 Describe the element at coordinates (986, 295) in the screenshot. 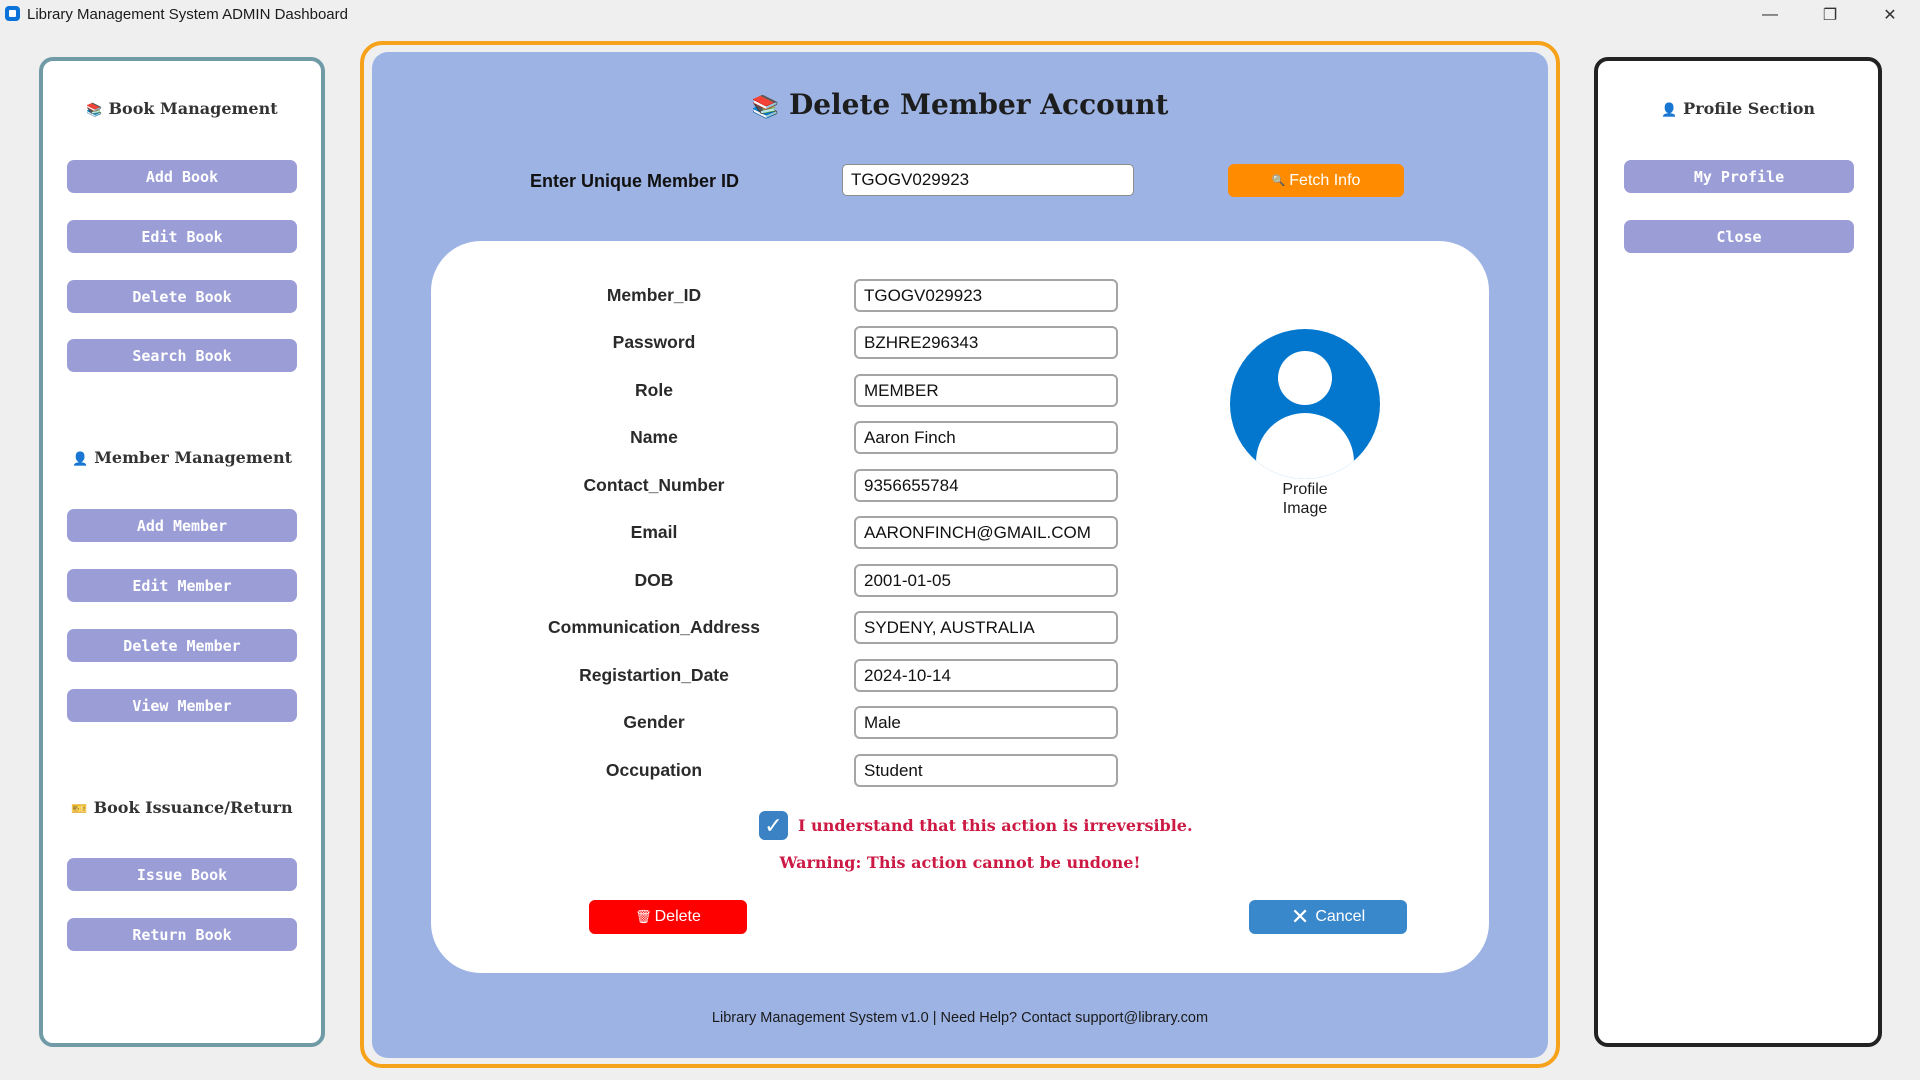

I see `member-id-field` at that location.